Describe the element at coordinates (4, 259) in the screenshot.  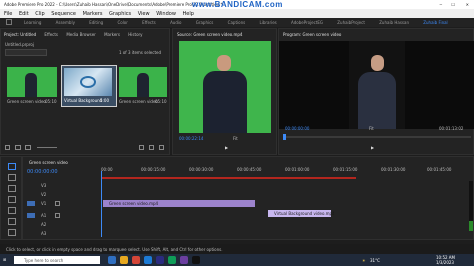
I see `windows-start-icon: ⊞` at that location.